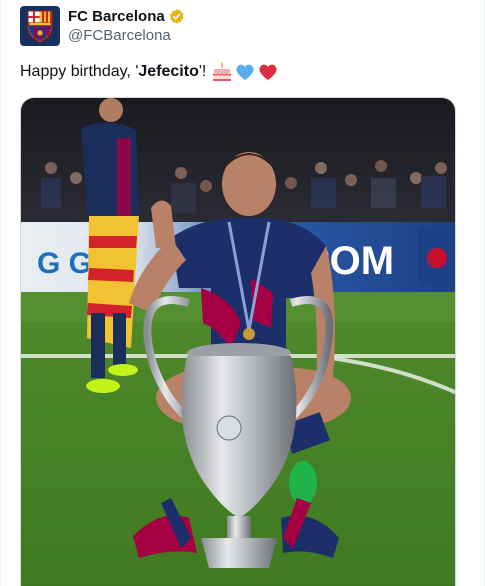 The width and height of the screenshot is (485, 586). I want to click on tweet-header: FC Barcelona @FCBarcelona, so click(102, 27).